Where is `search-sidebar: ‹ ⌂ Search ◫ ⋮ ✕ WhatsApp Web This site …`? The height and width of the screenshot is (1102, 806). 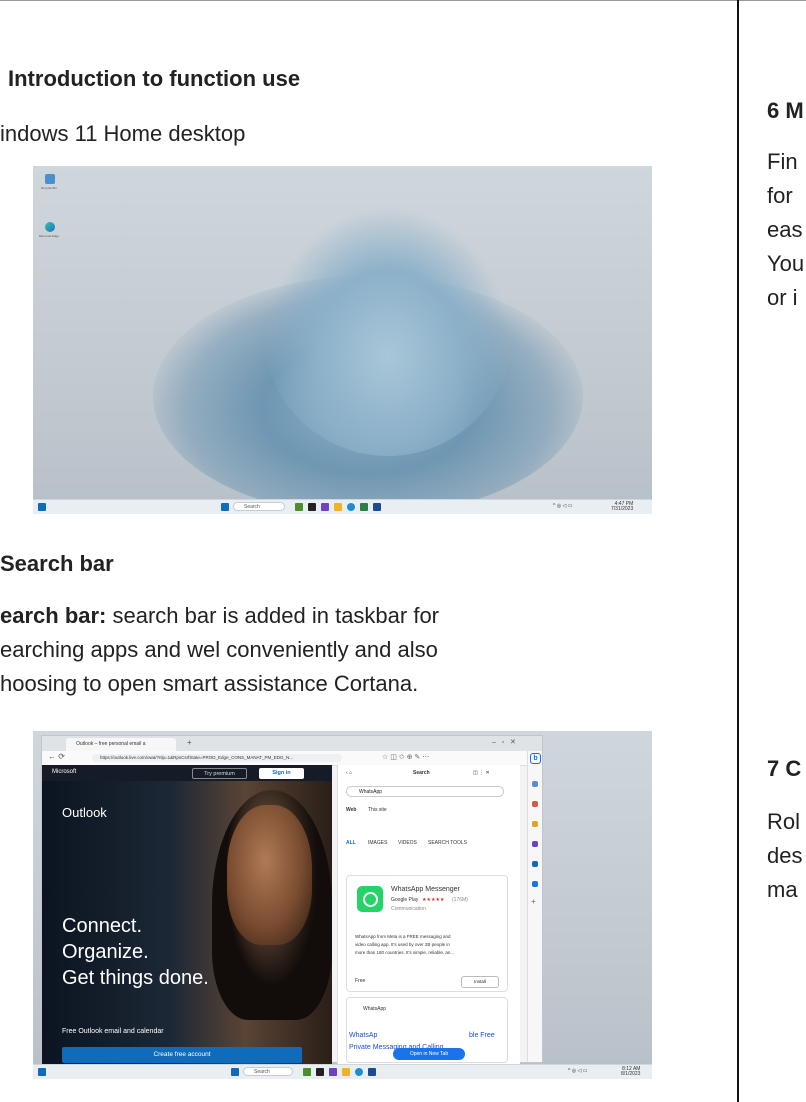
search-sidebar: ‹ ⌂ Search ◫ ⋮ ✕ WhatsApp Web This site … is located at coordinates (428, 914).